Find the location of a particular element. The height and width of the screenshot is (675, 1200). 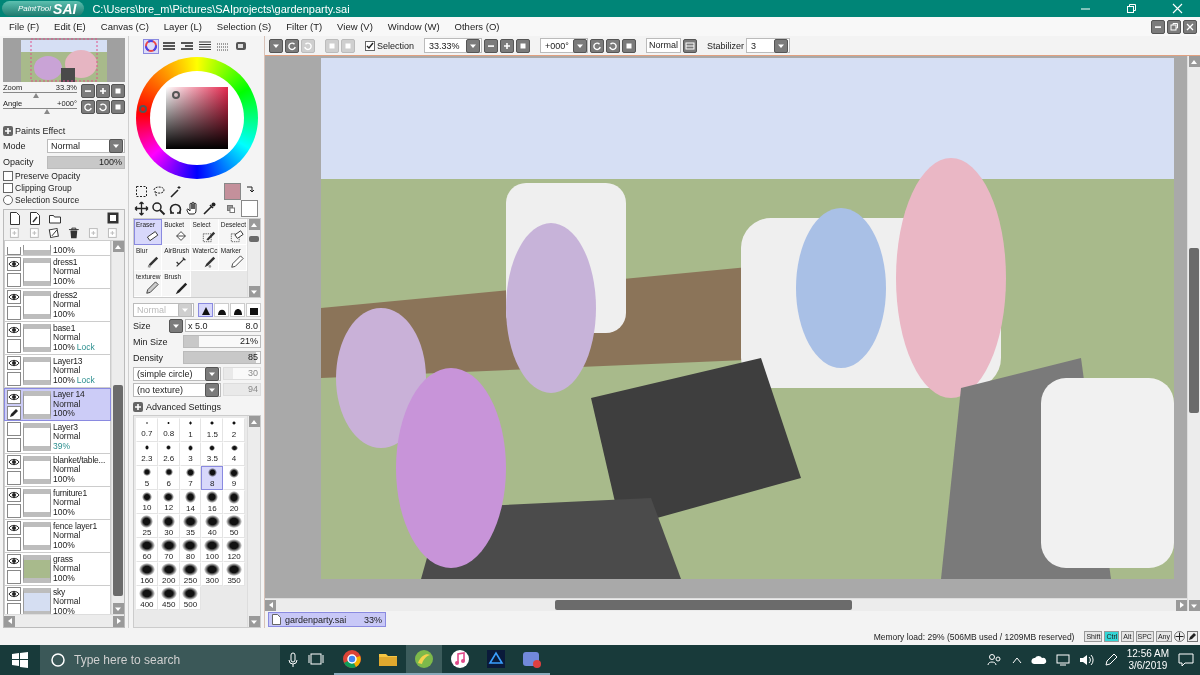

brush-size-button: 2.3 is located at coordinates (147, 454).